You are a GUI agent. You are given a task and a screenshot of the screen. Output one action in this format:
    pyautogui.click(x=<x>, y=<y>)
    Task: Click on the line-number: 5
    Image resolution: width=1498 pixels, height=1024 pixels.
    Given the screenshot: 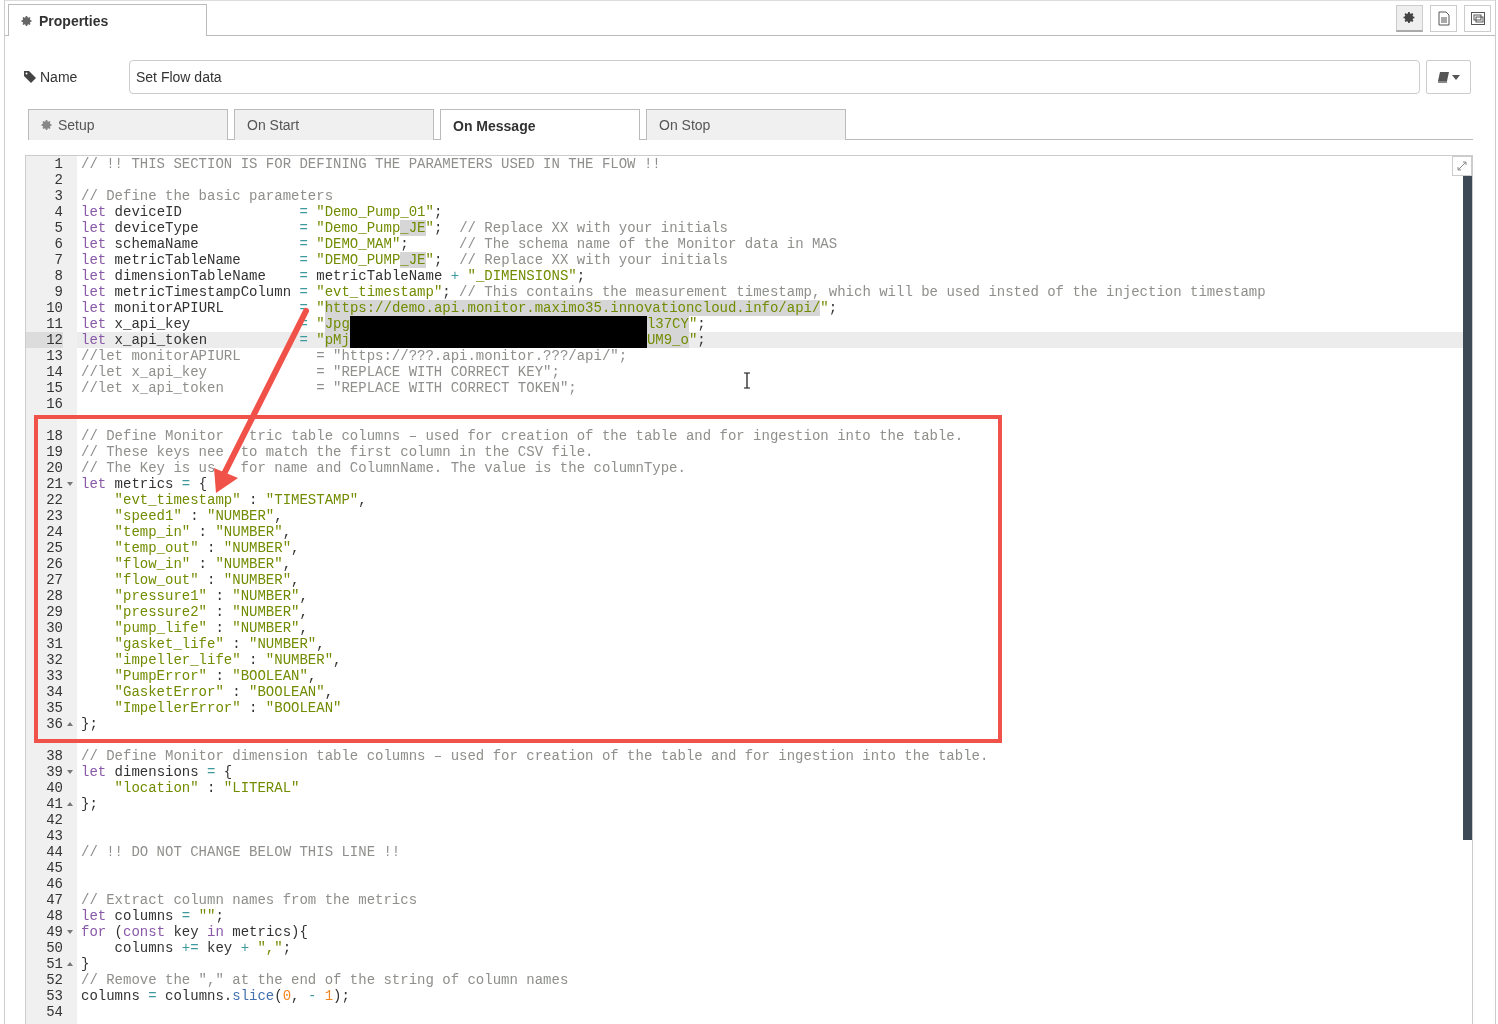 What is the action you would take?
    pyautogui.click(x=58, y=228)
    